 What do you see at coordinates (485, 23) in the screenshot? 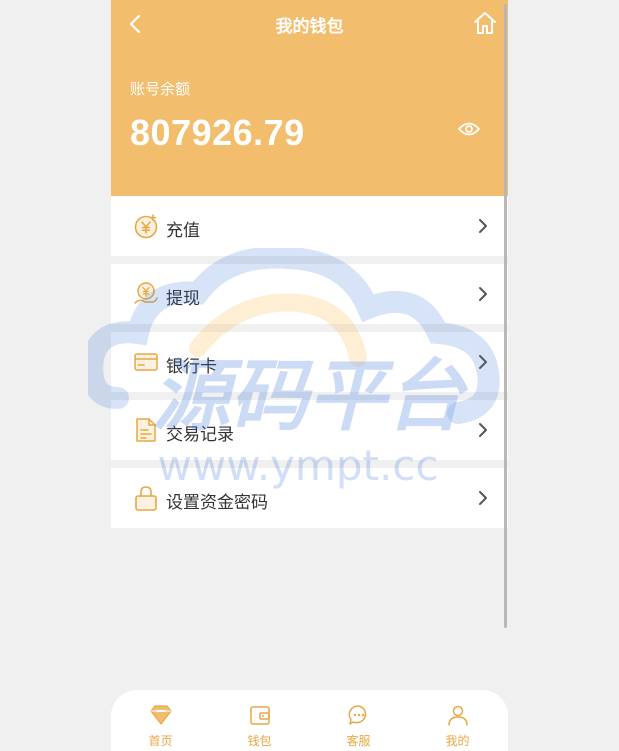
I see `home-icon` at bounding box center [485, 23].